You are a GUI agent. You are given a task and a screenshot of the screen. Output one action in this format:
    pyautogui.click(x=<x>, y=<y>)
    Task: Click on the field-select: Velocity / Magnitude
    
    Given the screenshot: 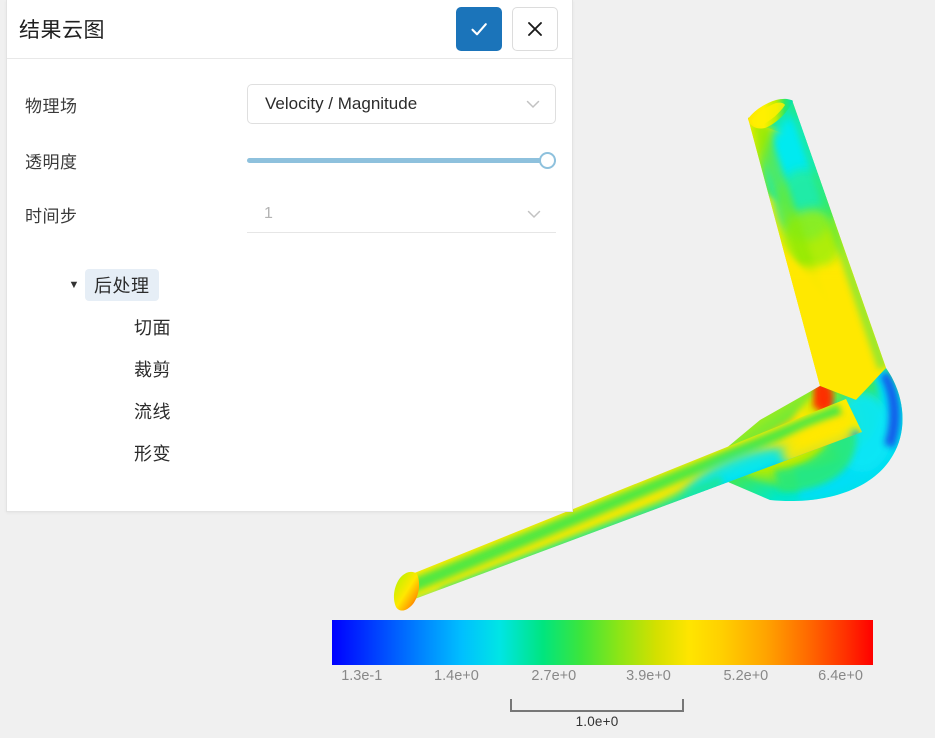 What is the action you would take?
    pyautogui.click(x=401, y=104)
    